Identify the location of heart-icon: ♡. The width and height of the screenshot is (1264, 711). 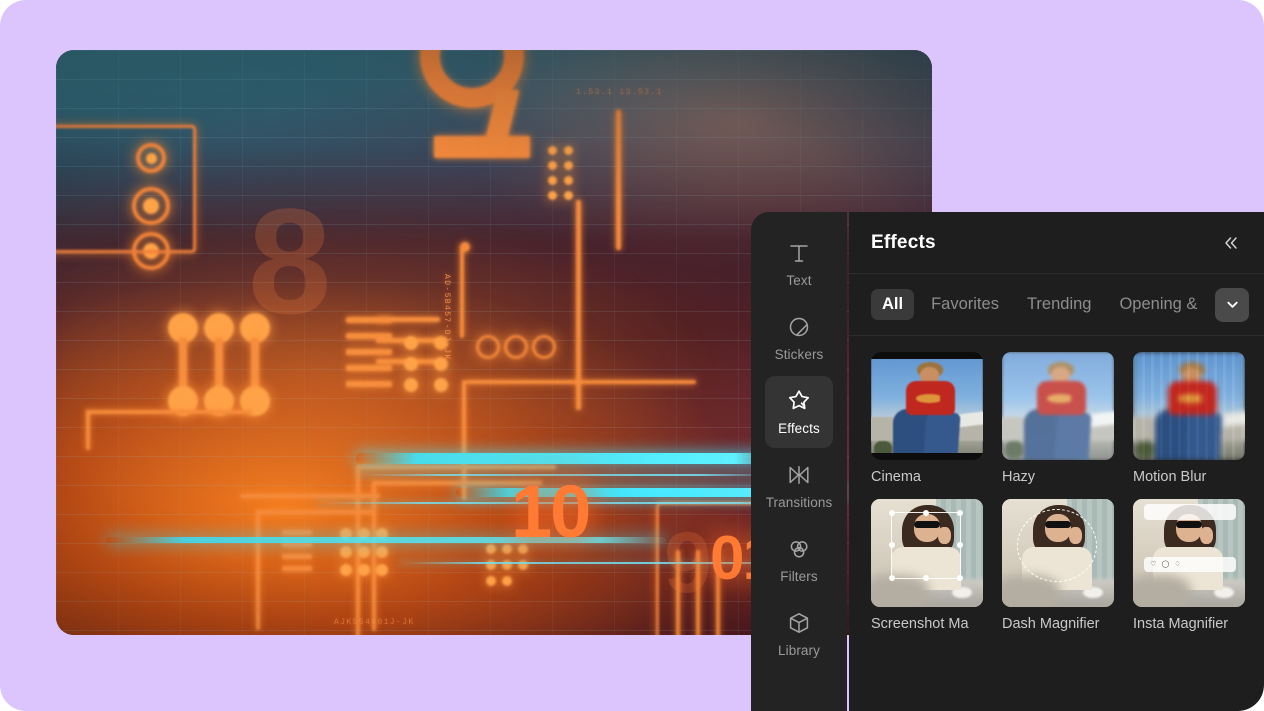
(1153, 565).